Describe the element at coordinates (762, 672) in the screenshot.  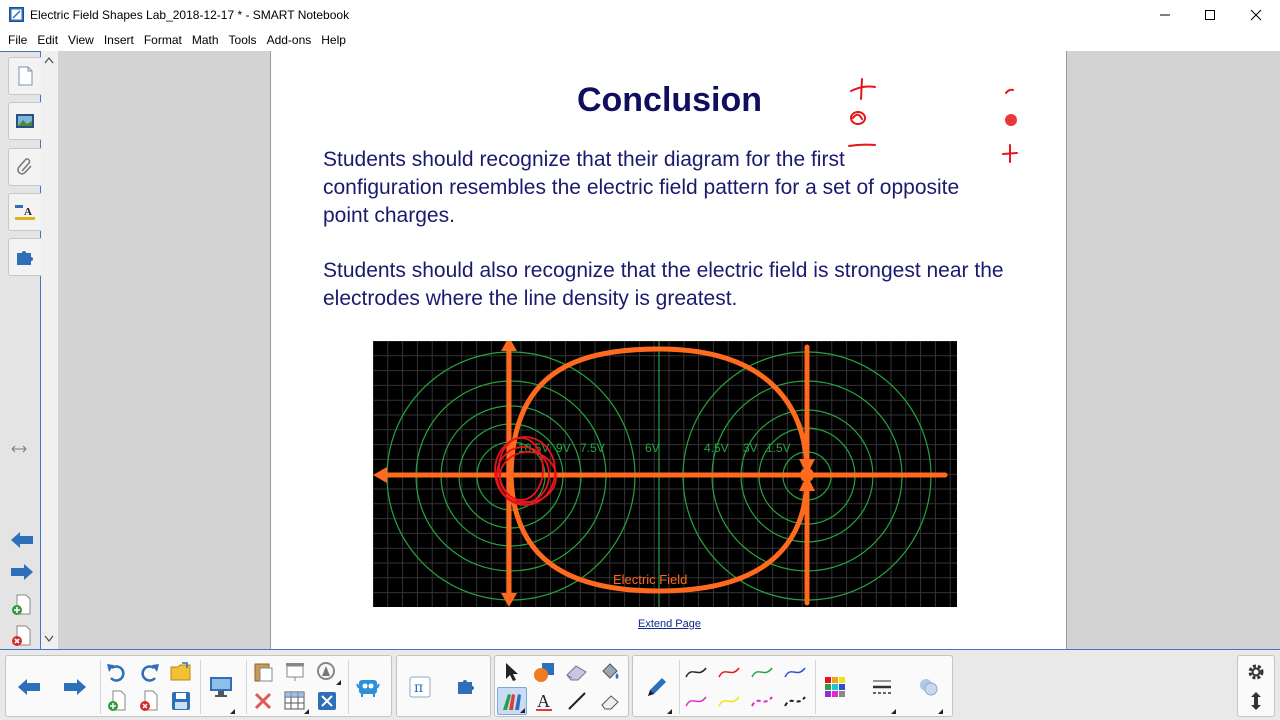
I see `pen-green-button` at that location.